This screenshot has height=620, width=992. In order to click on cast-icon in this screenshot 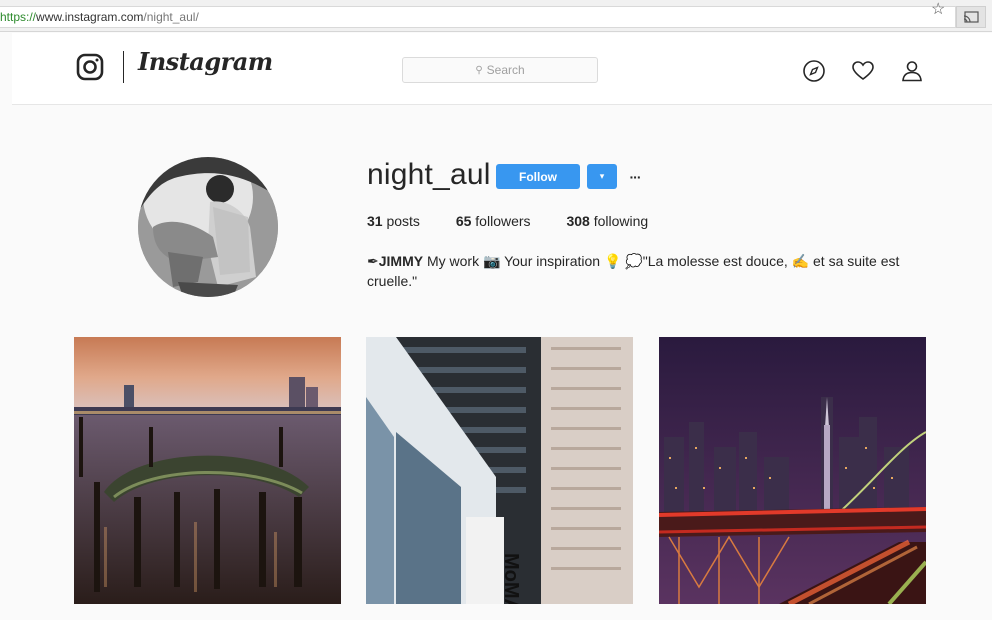, I will do `click(971, 17)`.